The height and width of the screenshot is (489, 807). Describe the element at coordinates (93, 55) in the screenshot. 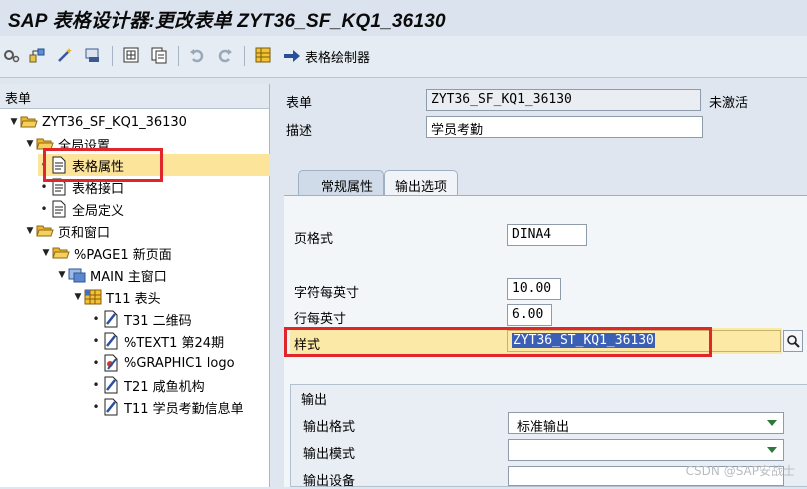

I see `print-preview-icon` at that location.